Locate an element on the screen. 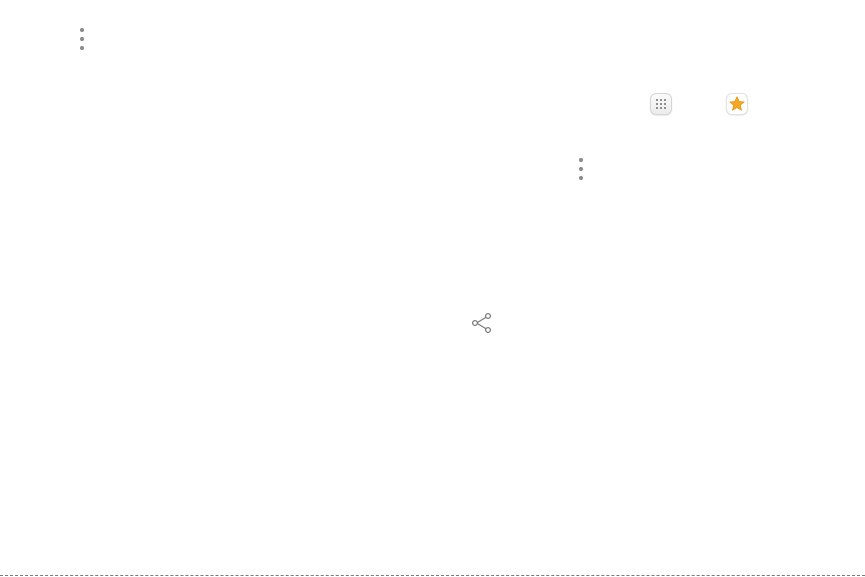  share-glyph is located at coordinates (481, 323).